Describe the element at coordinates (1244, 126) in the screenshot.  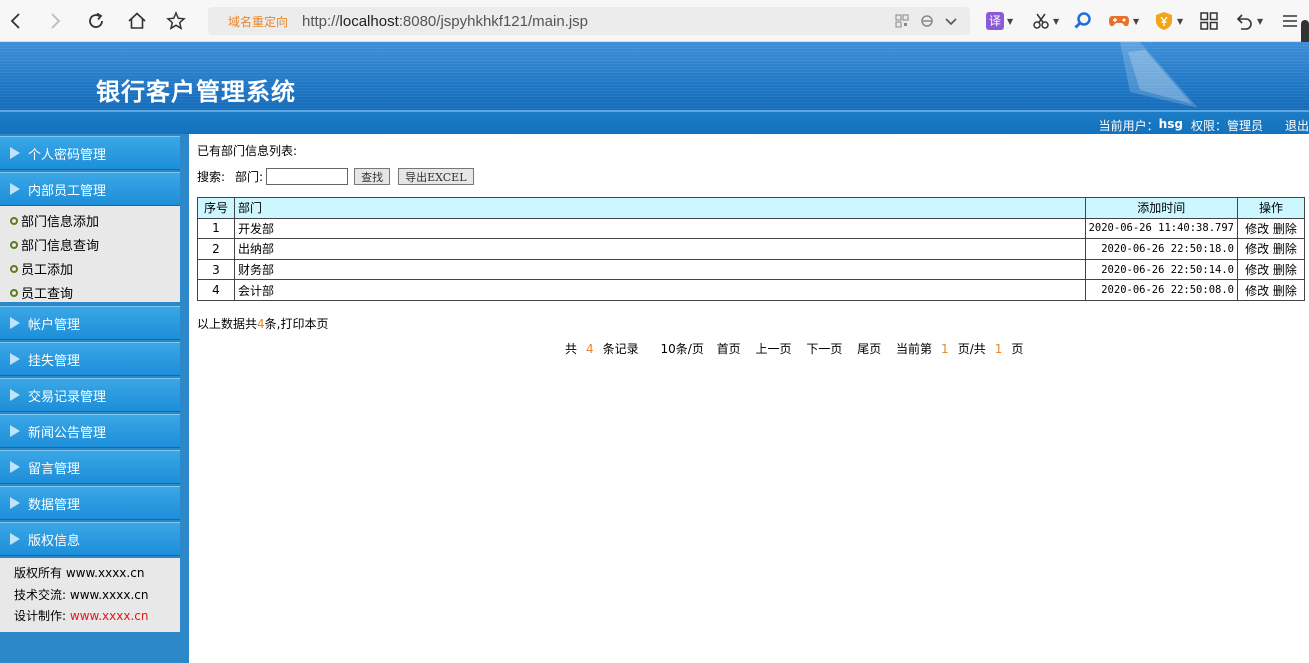
I see `role-value: 管理员` at that location.